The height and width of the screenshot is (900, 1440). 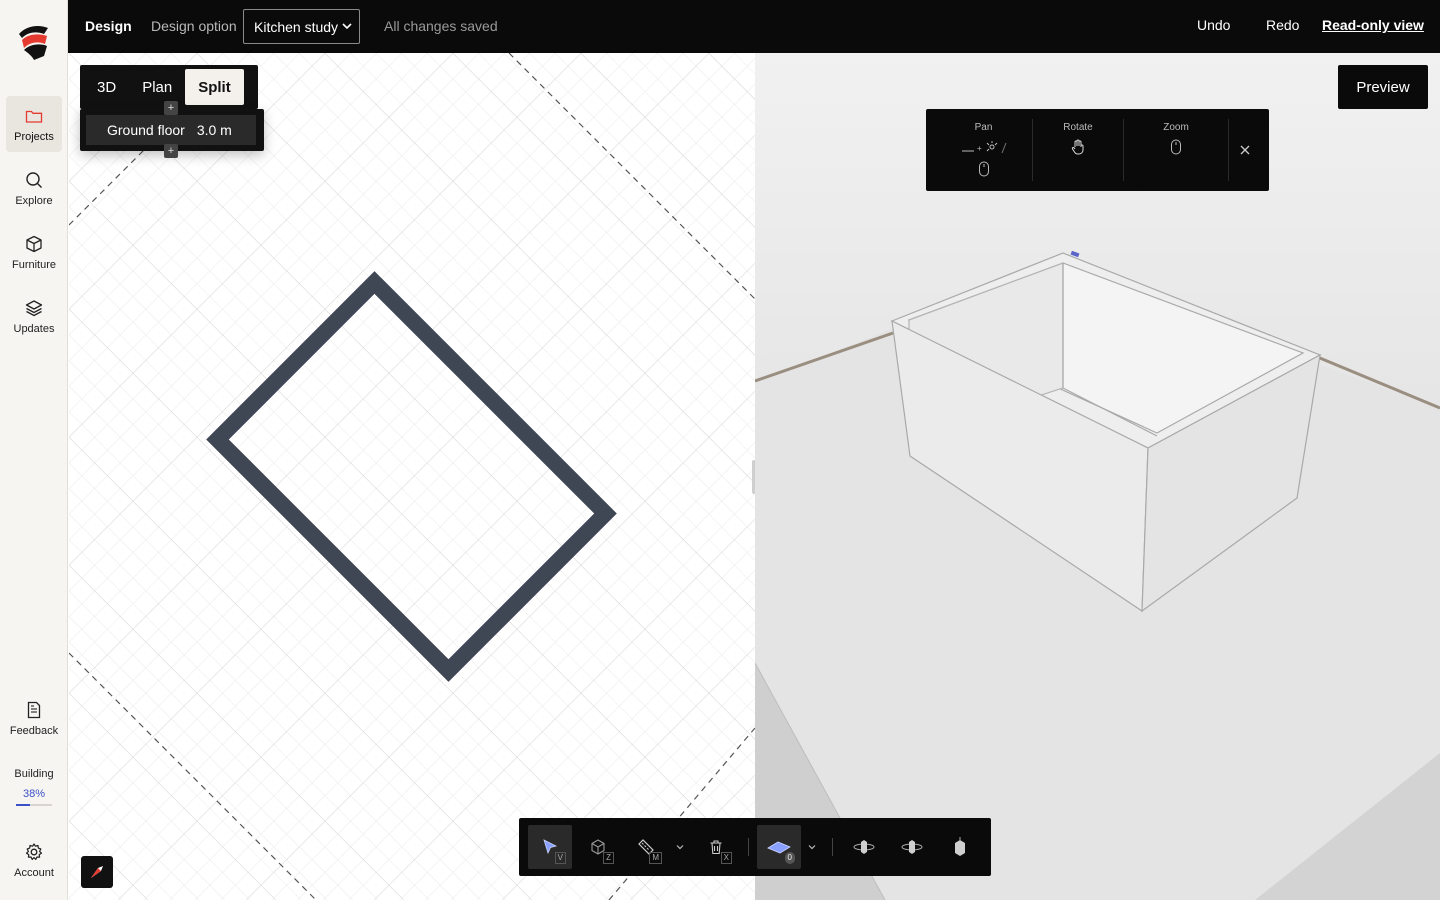 I want to click on floor-panel: + Ground floor 3.0 m +, so click(x=172, y=129).